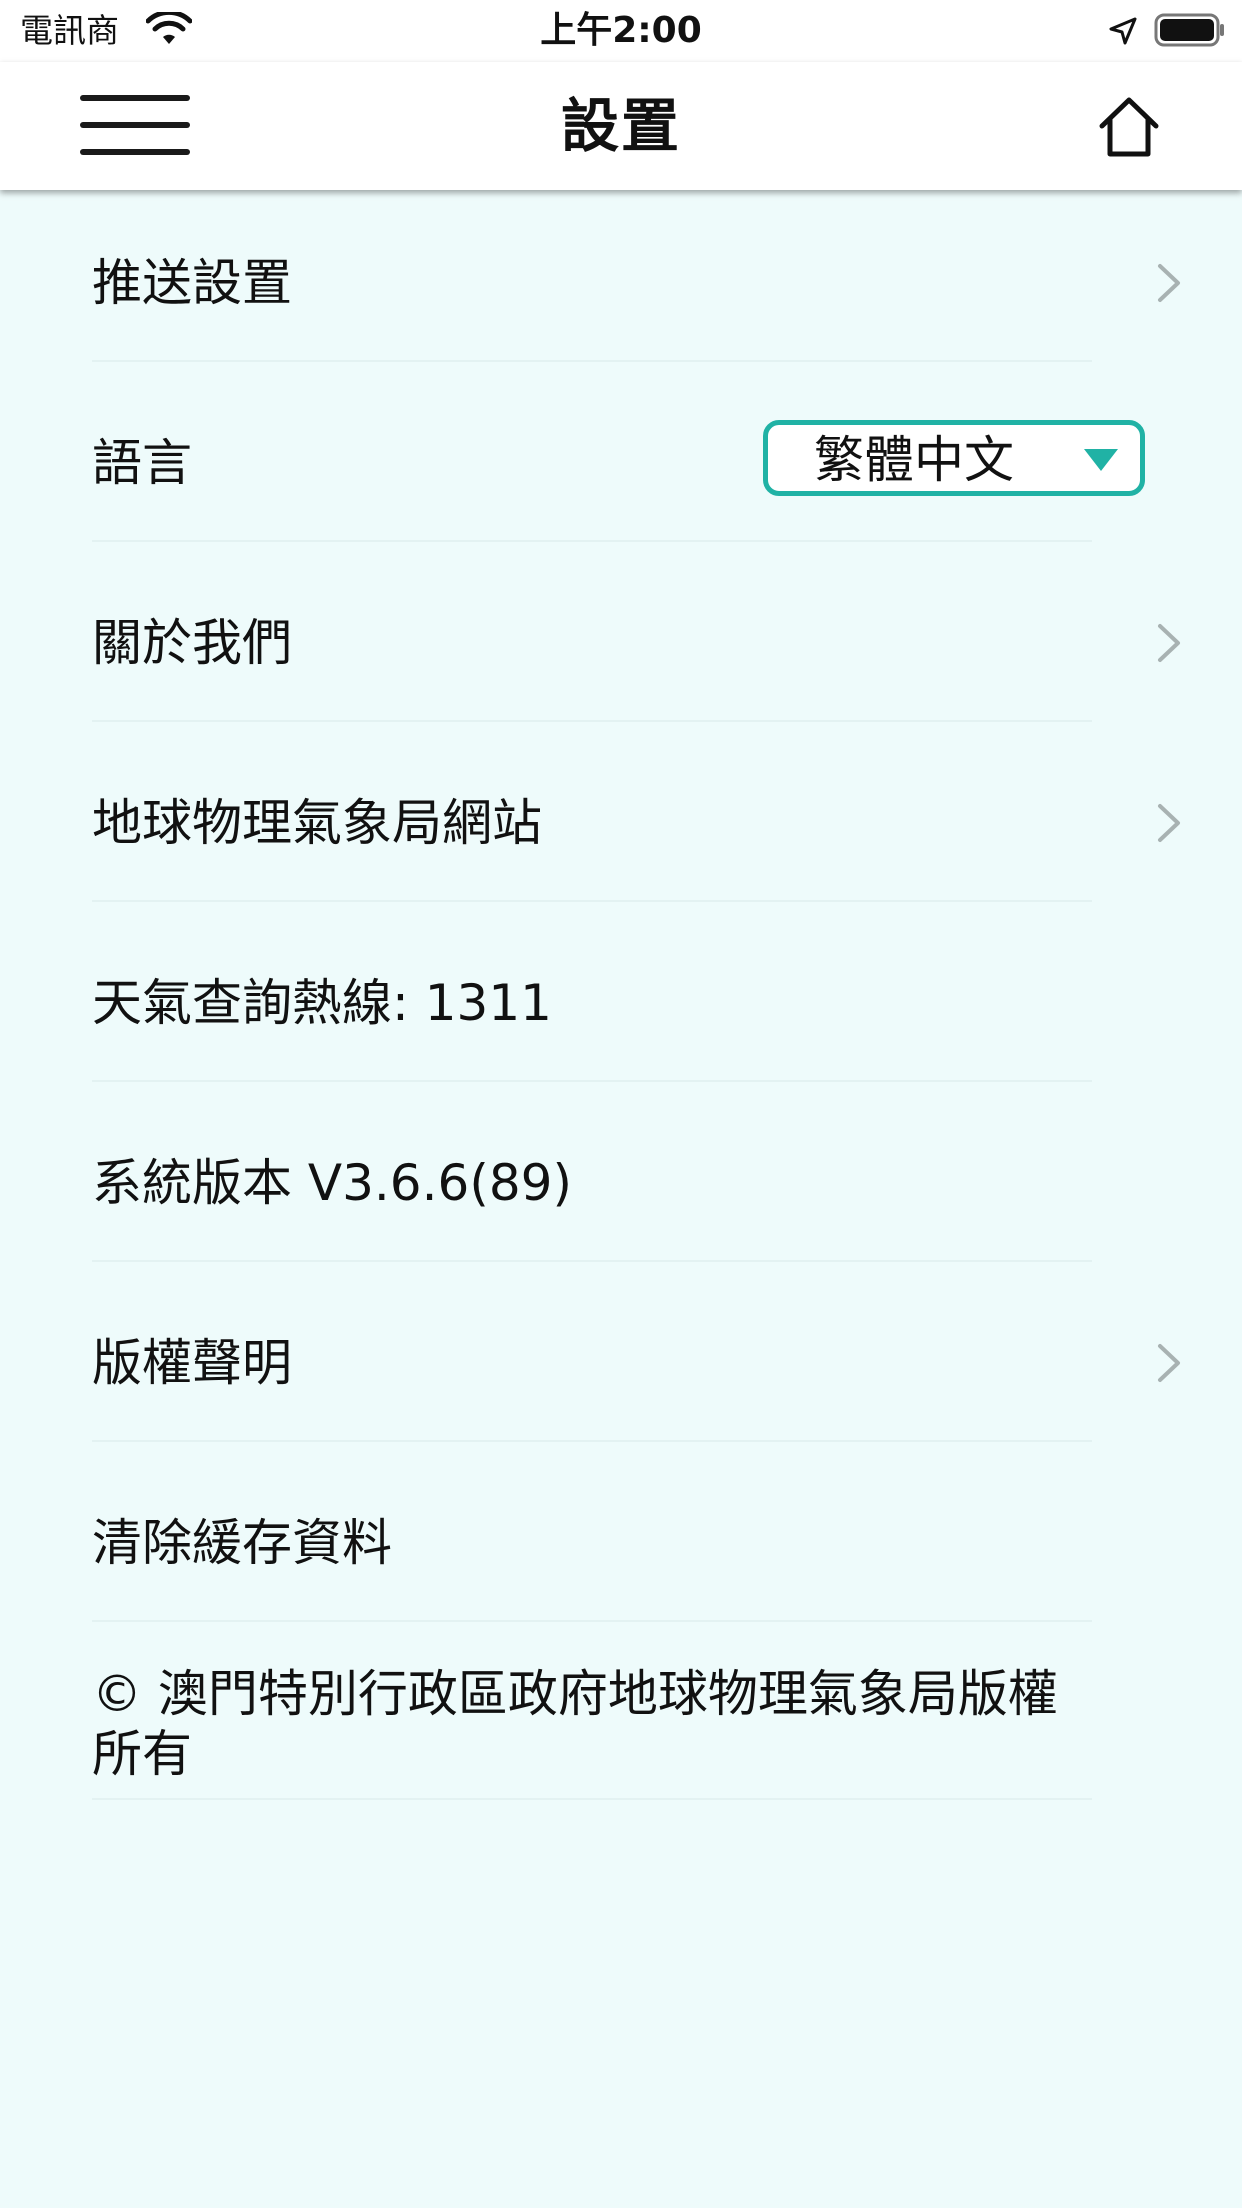 This screenshot has width=1242, height=2208. Describe the element at coordinates (192, 643) in the screenshot. I see `about-us-label: 關於我們` at that location.